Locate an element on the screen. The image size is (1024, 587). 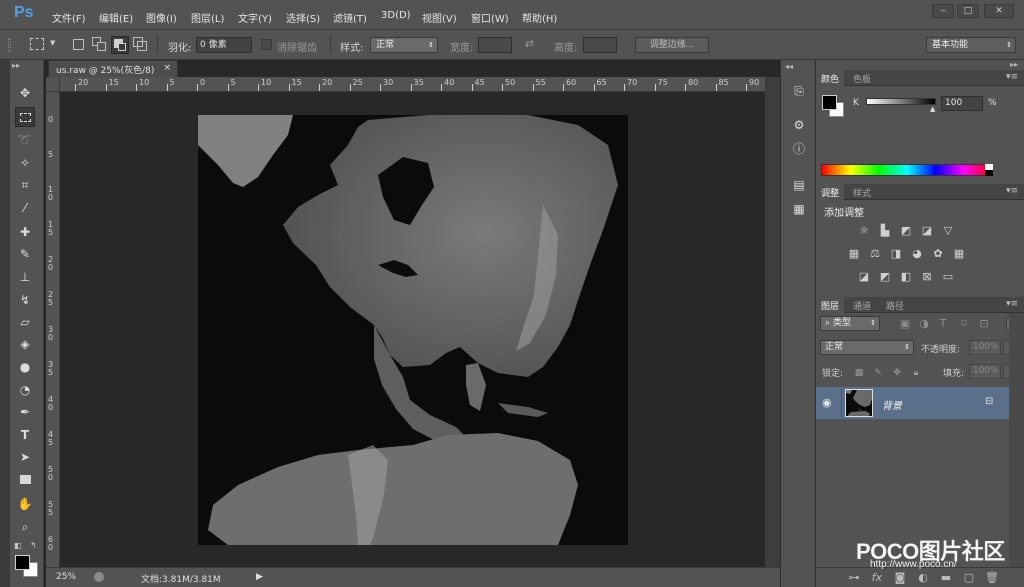
swap-colors-icon: ↰ is located at coordinates (33, 545).